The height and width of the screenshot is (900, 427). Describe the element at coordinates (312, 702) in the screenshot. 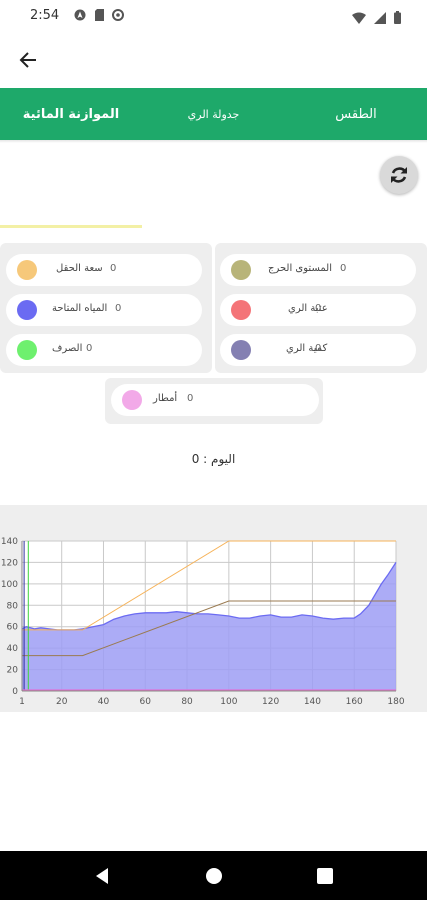

I see `x-tick-label: 140` at that location.